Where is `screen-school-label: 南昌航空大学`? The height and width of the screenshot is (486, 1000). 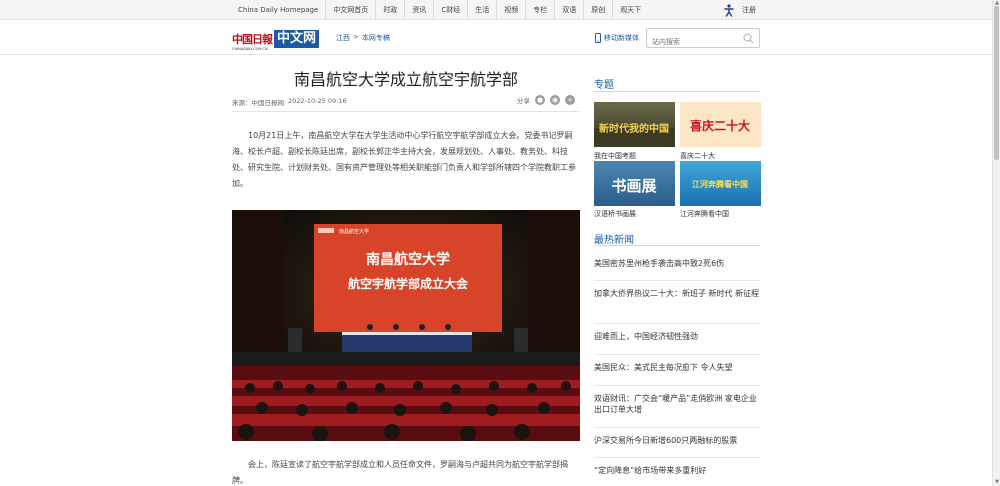 screen-school-label: 南昌航空大学 is located at coordinates (354, 231).